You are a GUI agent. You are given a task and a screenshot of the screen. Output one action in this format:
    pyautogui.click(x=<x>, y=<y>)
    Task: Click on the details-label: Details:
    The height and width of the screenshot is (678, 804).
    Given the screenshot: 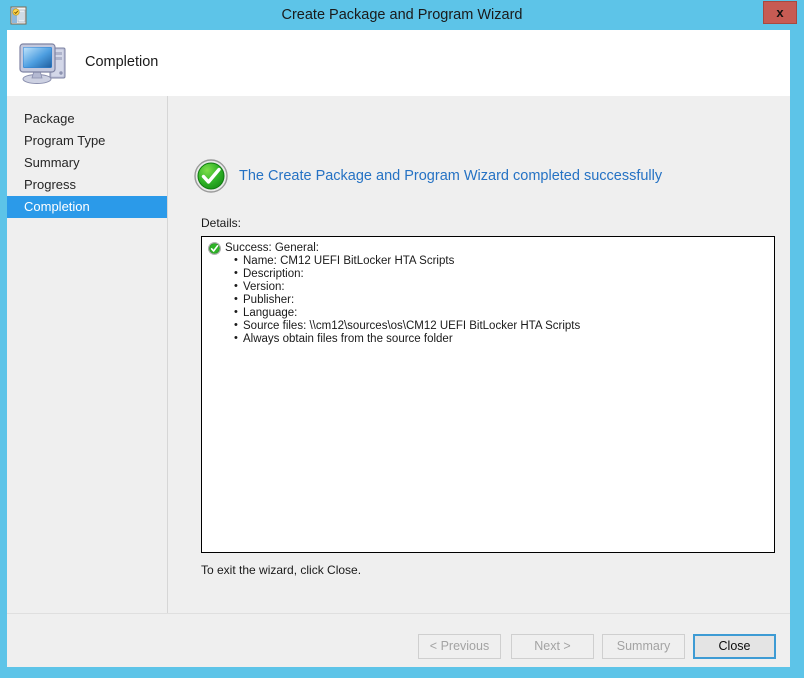 What is the action you would take?
    pyautogui.click(x=221, y=223)
    